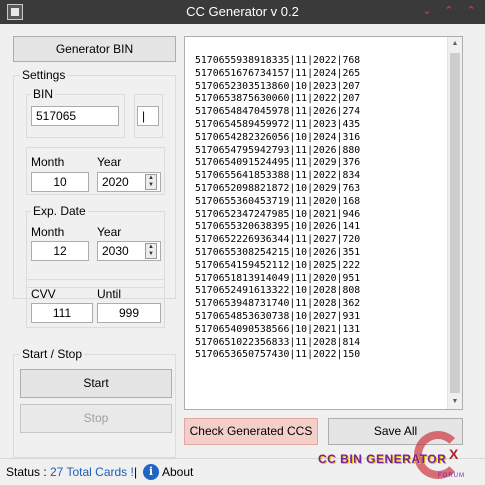 The width and height of the screenshot is (485, 485). Describe the element at coordinates (60, 251) in the screenshot. I see `exp-month-input: 12` at that location.